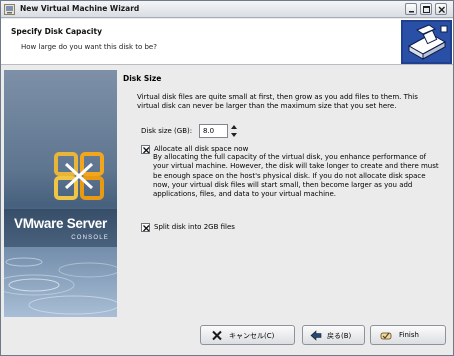 The height and width of the screenshot is (356, 454). Describe the element at coordinates (167, 131) in the screenshot. I see `disk-size-label: Disk size (GB):` at that location.